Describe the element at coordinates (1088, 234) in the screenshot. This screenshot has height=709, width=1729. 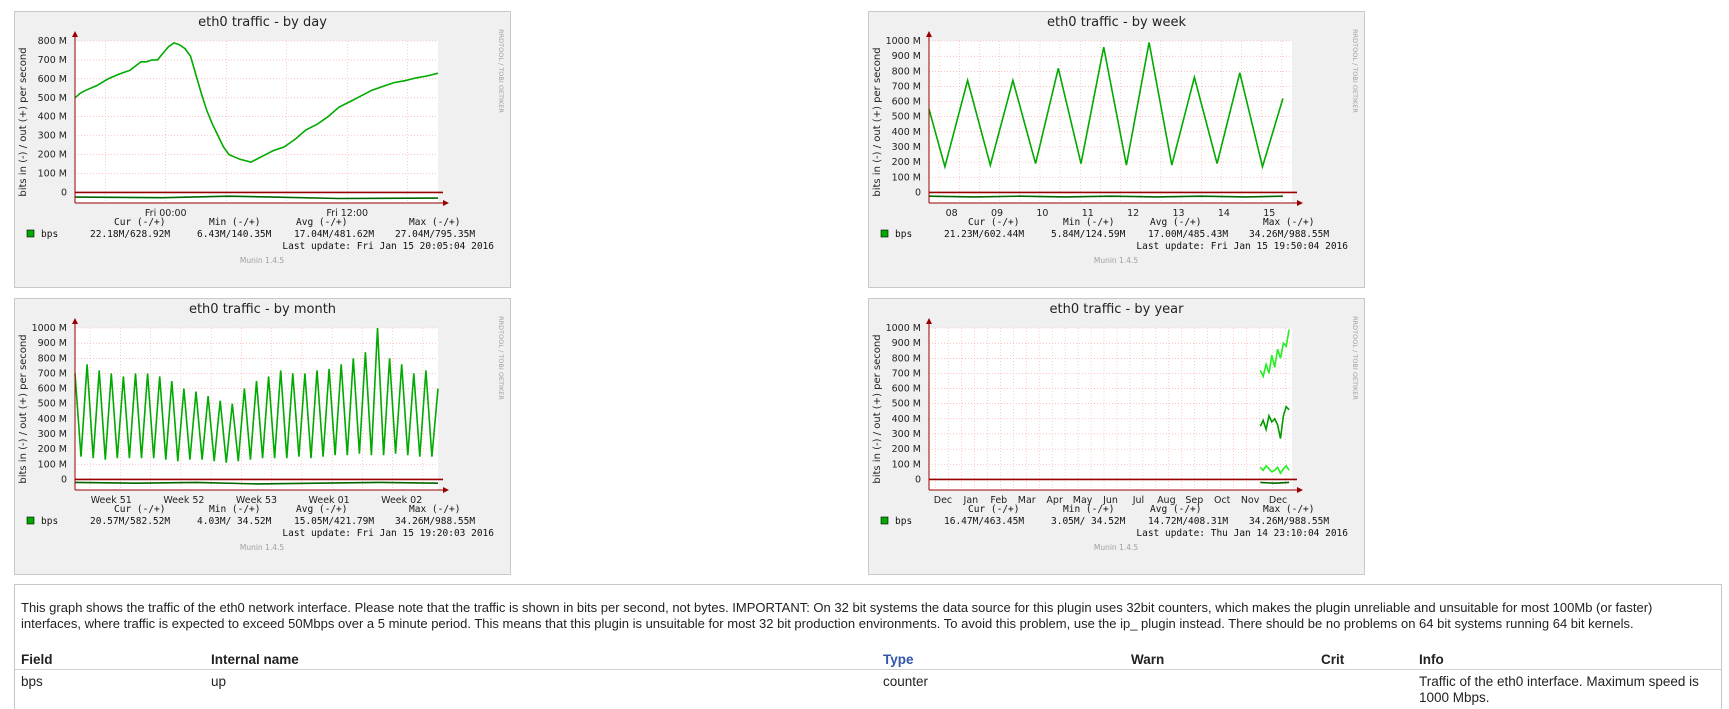
I see `legend-min-value: 5.84M/124.59M` at that location.